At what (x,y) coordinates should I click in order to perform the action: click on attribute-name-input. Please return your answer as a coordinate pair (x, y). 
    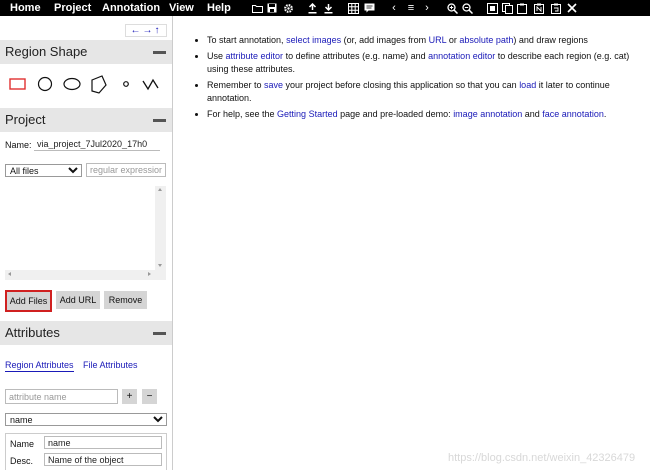
    Looking at the image, I should click on (61, 396).